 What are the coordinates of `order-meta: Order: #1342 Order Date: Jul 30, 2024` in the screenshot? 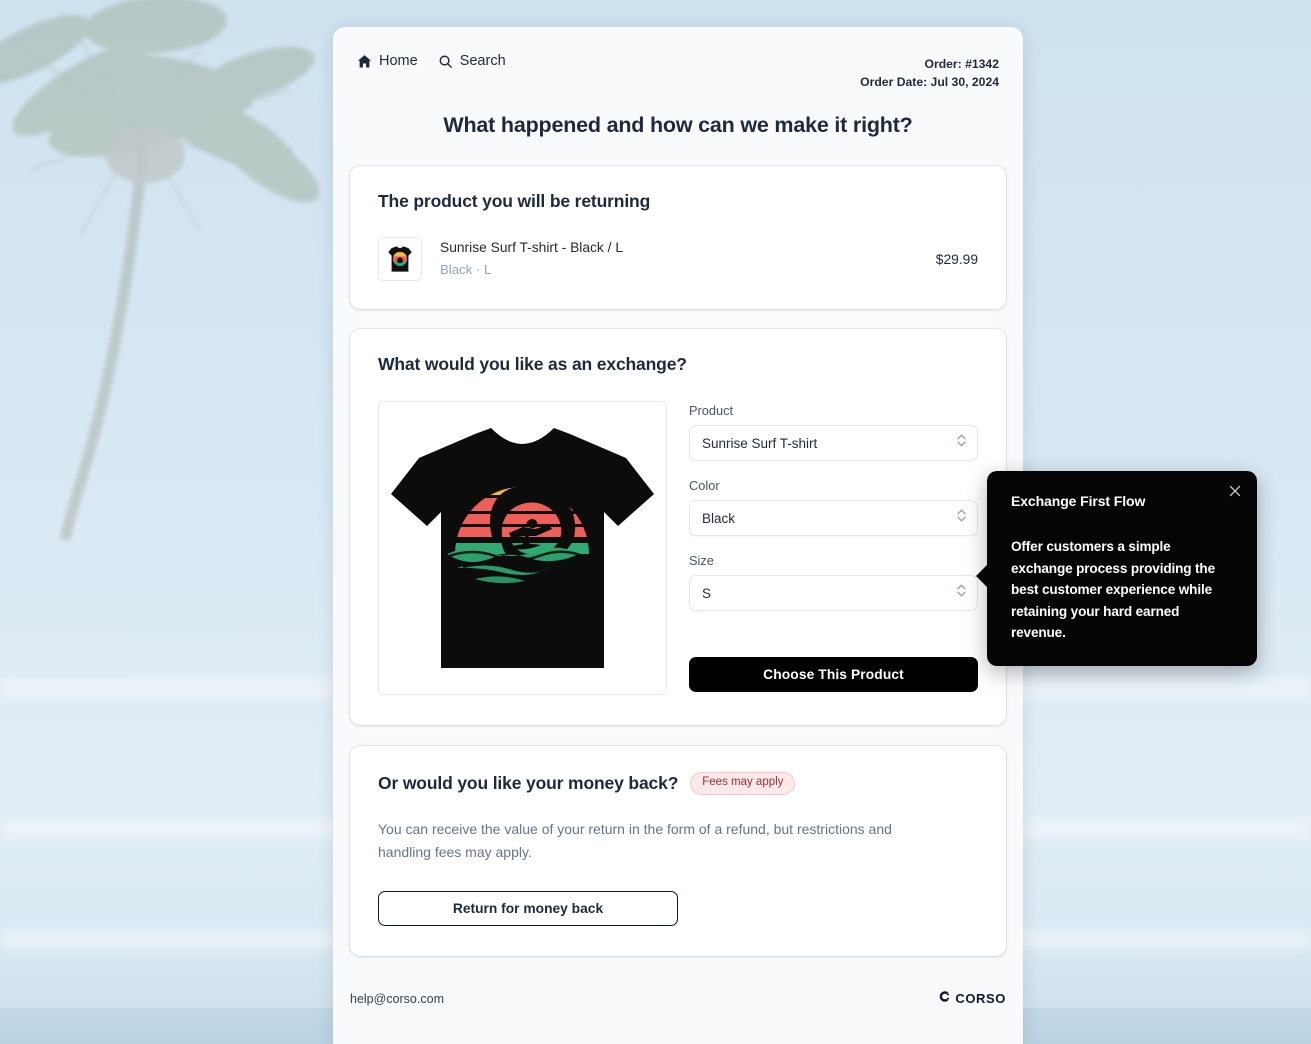 It's located at (929, 68).